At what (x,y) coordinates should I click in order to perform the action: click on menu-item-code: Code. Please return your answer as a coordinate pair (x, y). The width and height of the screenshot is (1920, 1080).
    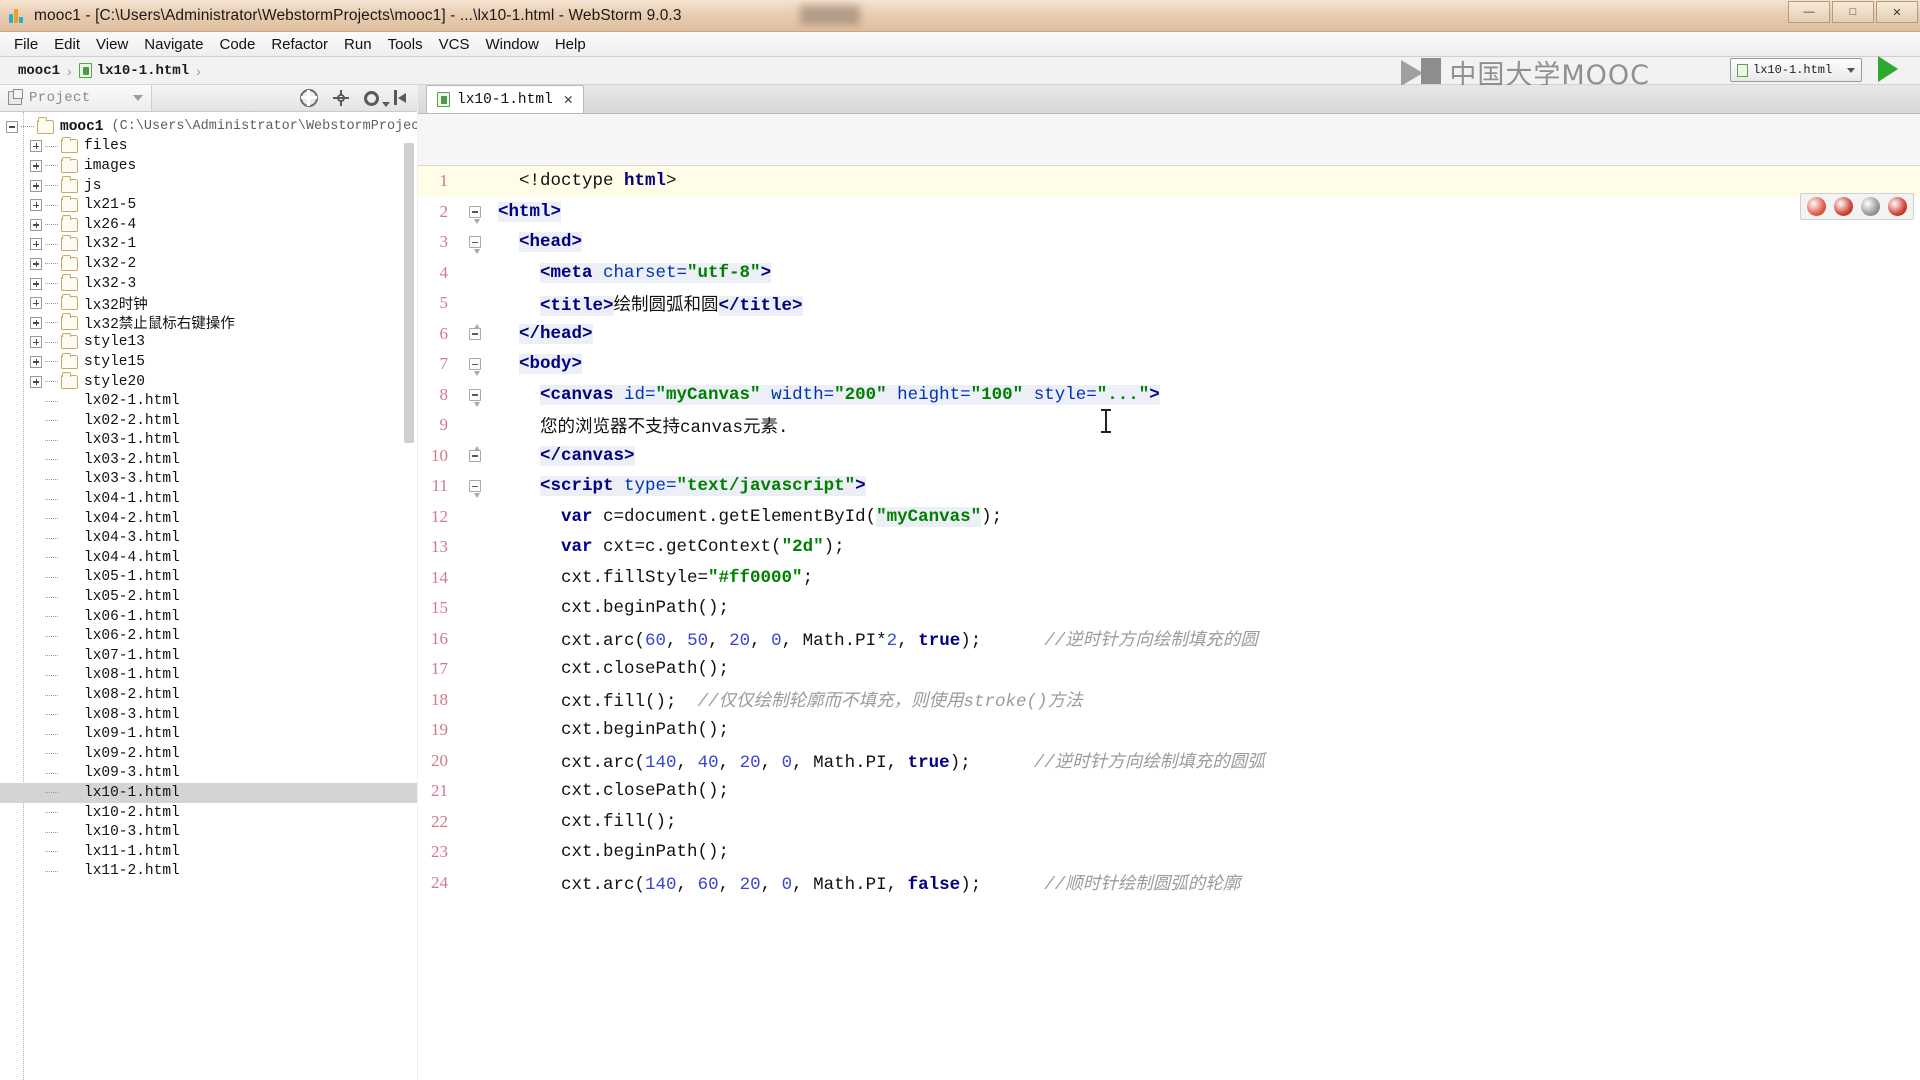
    Looking at the image, I should click on (237, 44).